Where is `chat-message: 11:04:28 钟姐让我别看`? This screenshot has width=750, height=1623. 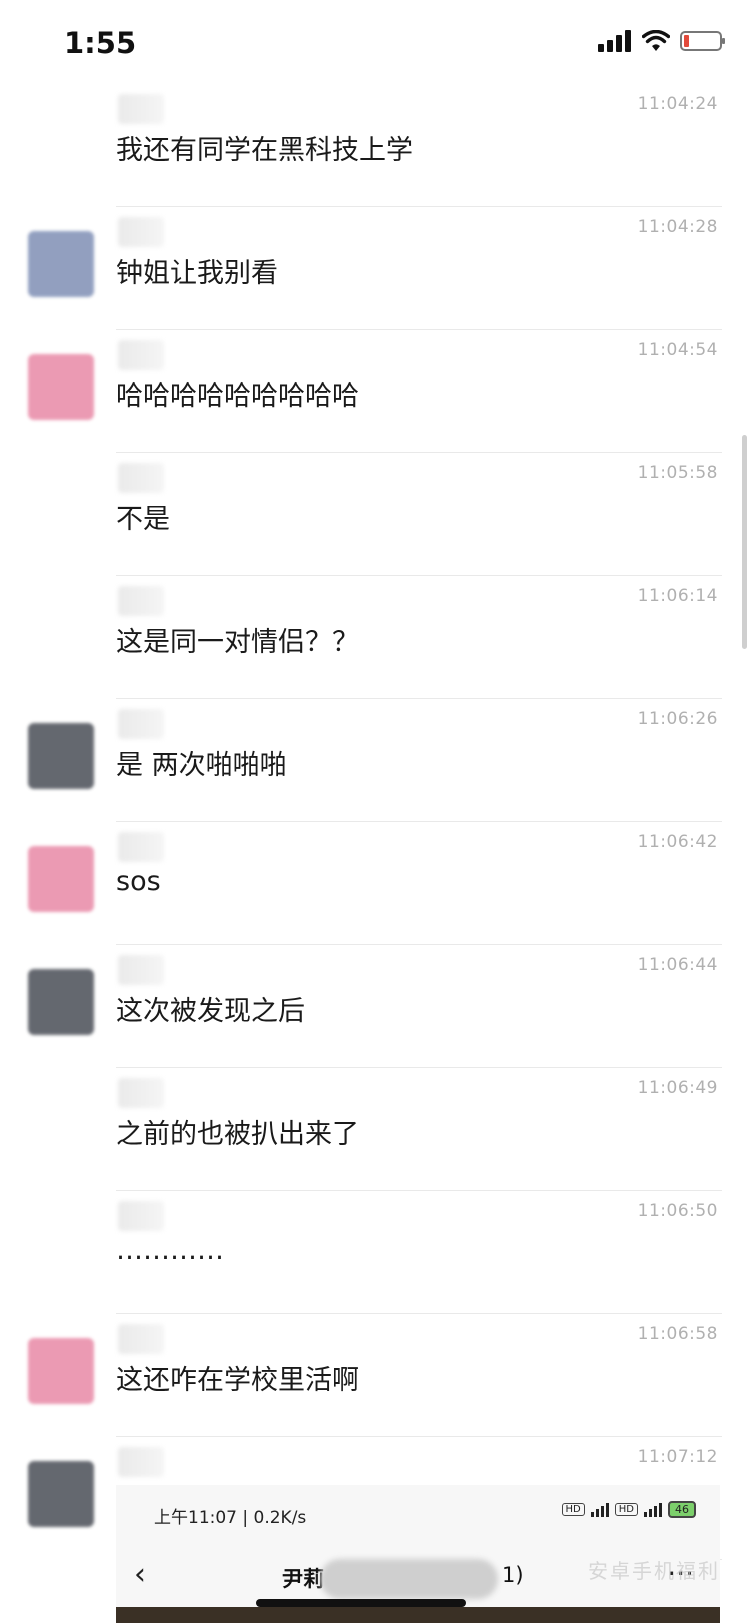
chat-message: 11:04:28 钟姐让我别看 is located at coordinates (375, 268).